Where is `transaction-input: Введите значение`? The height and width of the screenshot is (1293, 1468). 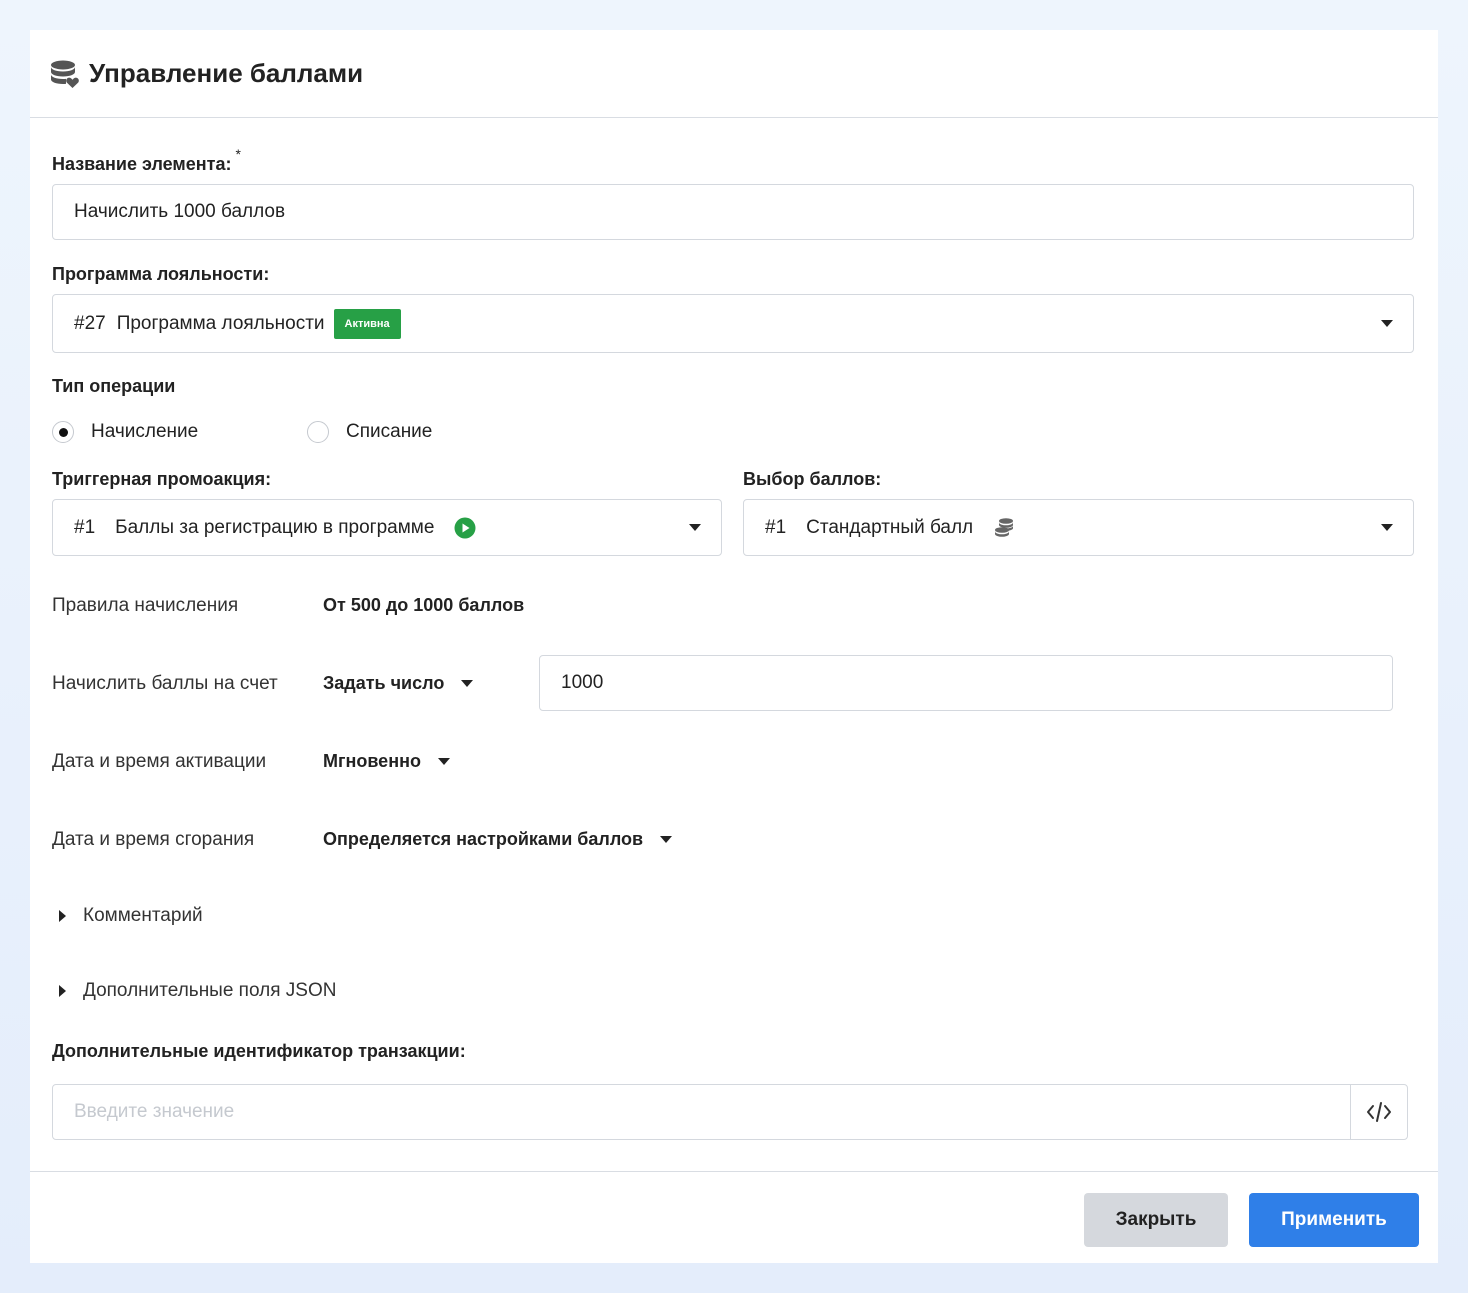
transaction-input: Введите значение is located at coordinates (702, 1112).